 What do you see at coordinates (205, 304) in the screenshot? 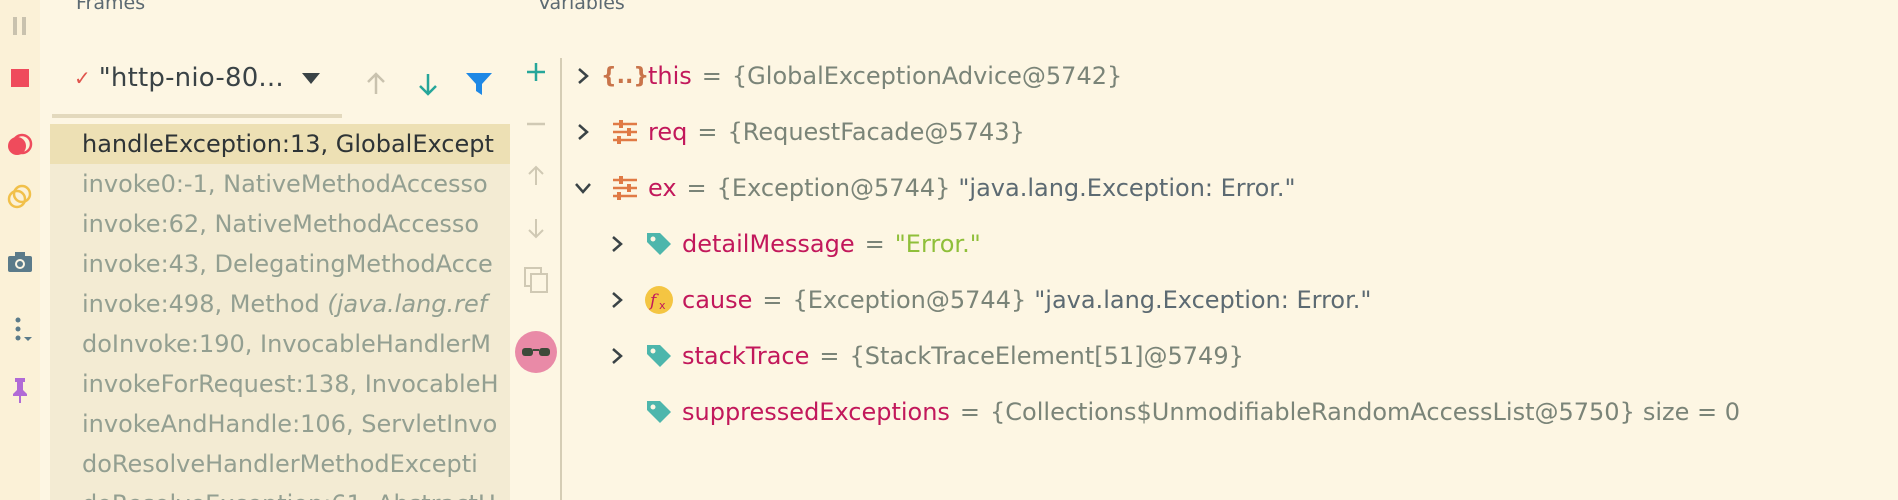
I see `frame-text: invoke:498, Method` at bounding box center [205, 304].